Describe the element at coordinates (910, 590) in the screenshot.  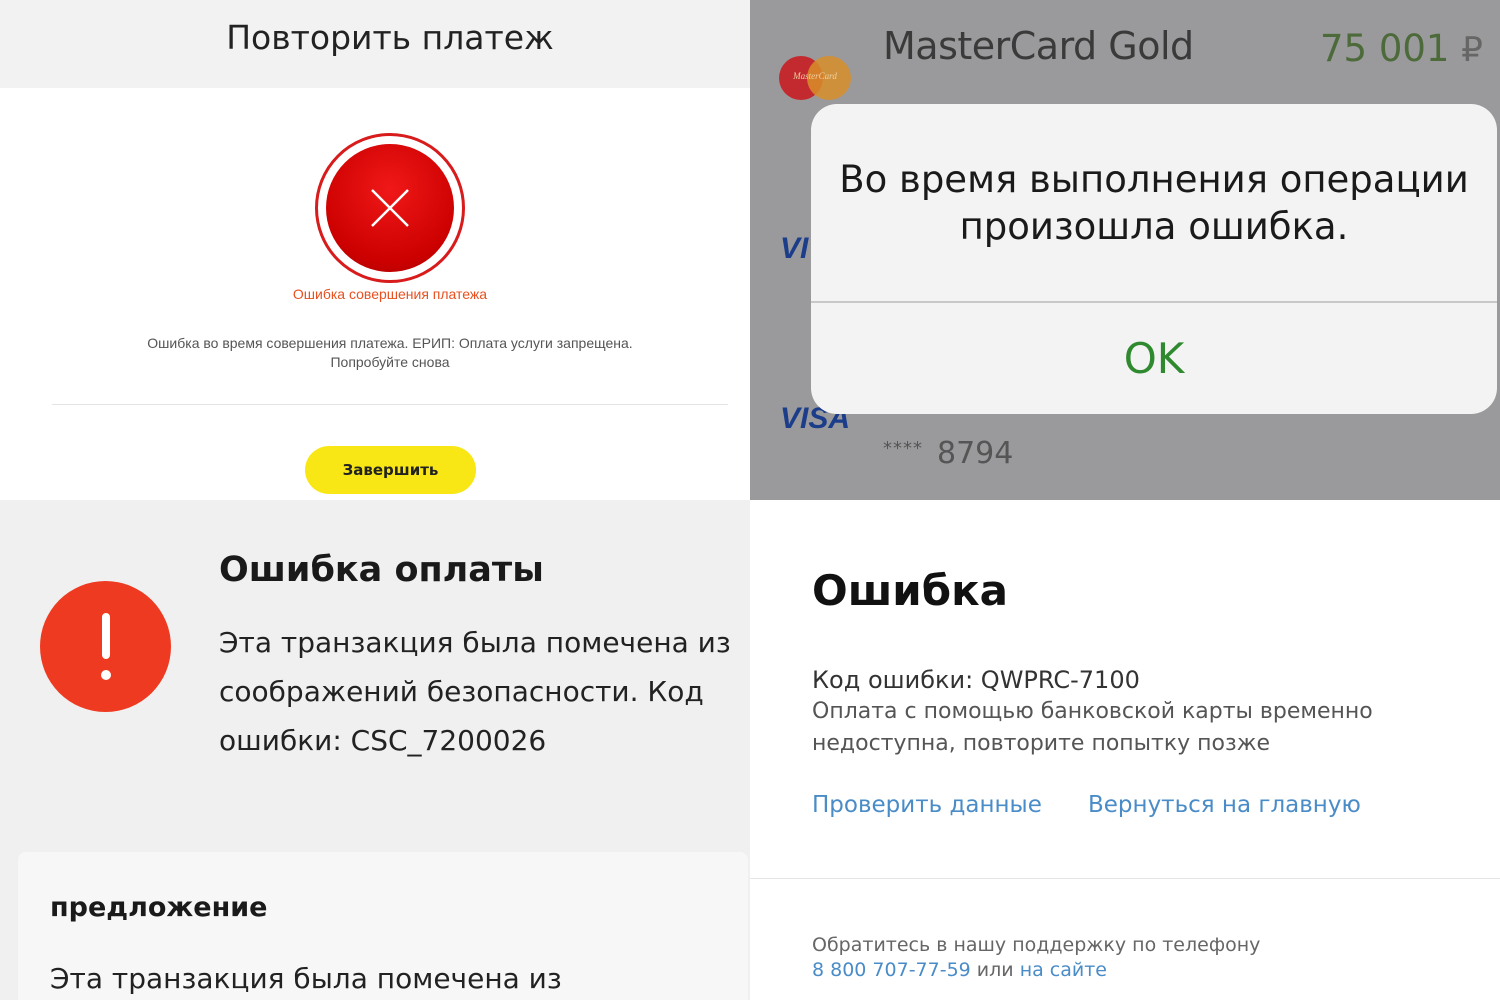
I see `error-title: Ошибка` at that location.